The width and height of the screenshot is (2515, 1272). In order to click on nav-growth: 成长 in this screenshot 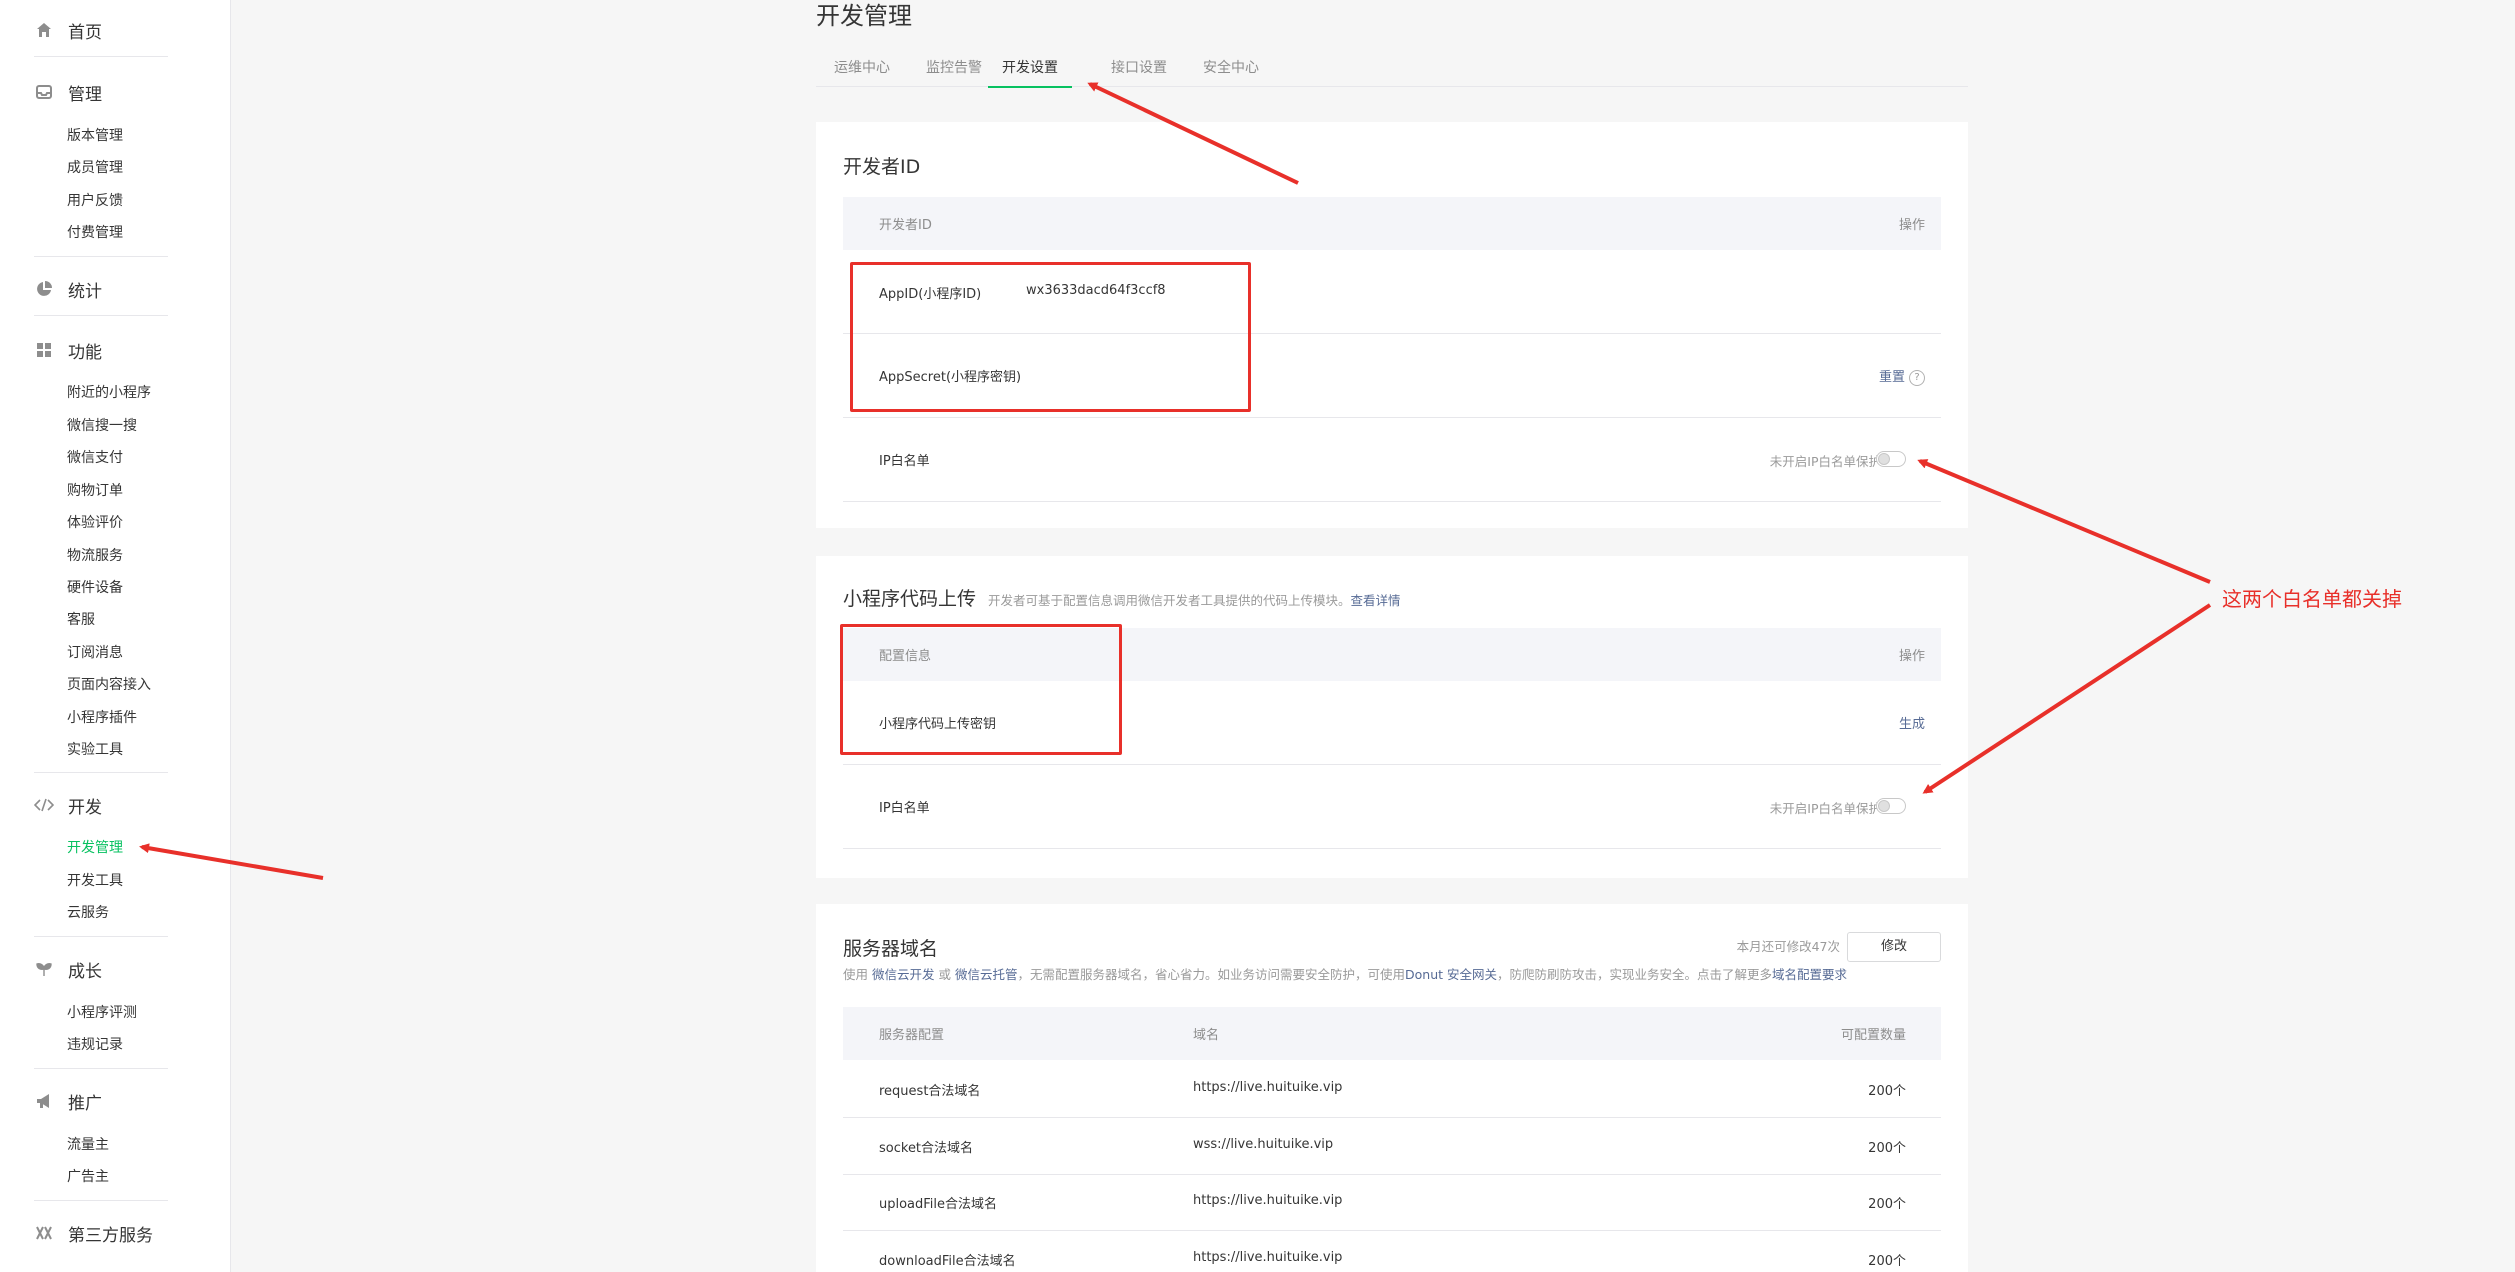, I will do `click(68, 969)`.